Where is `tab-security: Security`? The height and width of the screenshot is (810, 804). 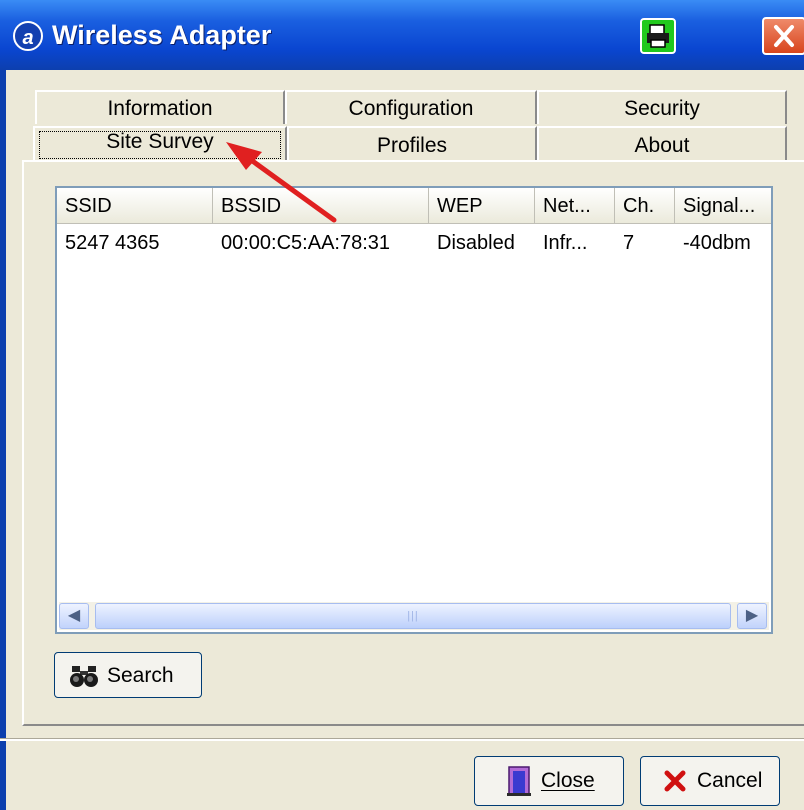 tab-security: Security is located at coordinates (662, 107).